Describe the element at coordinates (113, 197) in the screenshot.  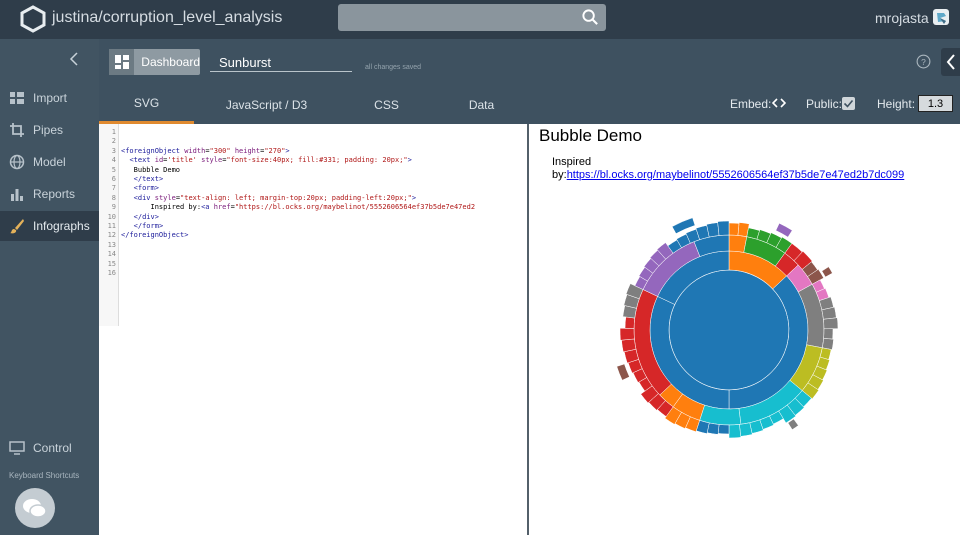
I see `line-number: 8` at that location.